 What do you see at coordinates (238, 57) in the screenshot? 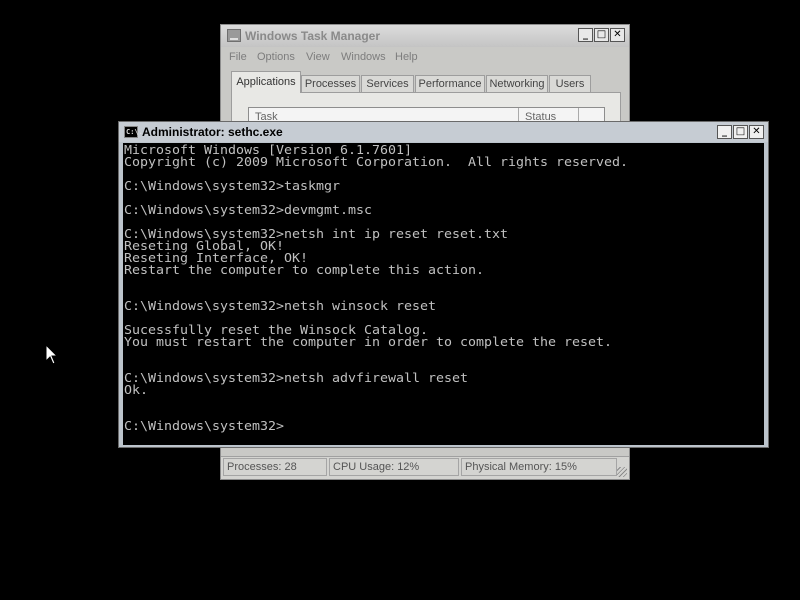
I see `menu-file: File` at bounding box center [238, 57].